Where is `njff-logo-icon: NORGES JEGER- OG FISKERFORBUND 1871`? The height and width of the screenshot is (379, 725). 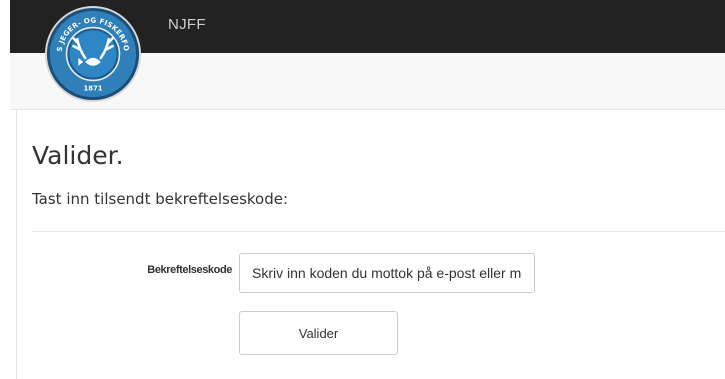
njff-logo-icon: NORGES JEGER- OG FISKERFORBUND 1871 is located at coordinates (93, 54).